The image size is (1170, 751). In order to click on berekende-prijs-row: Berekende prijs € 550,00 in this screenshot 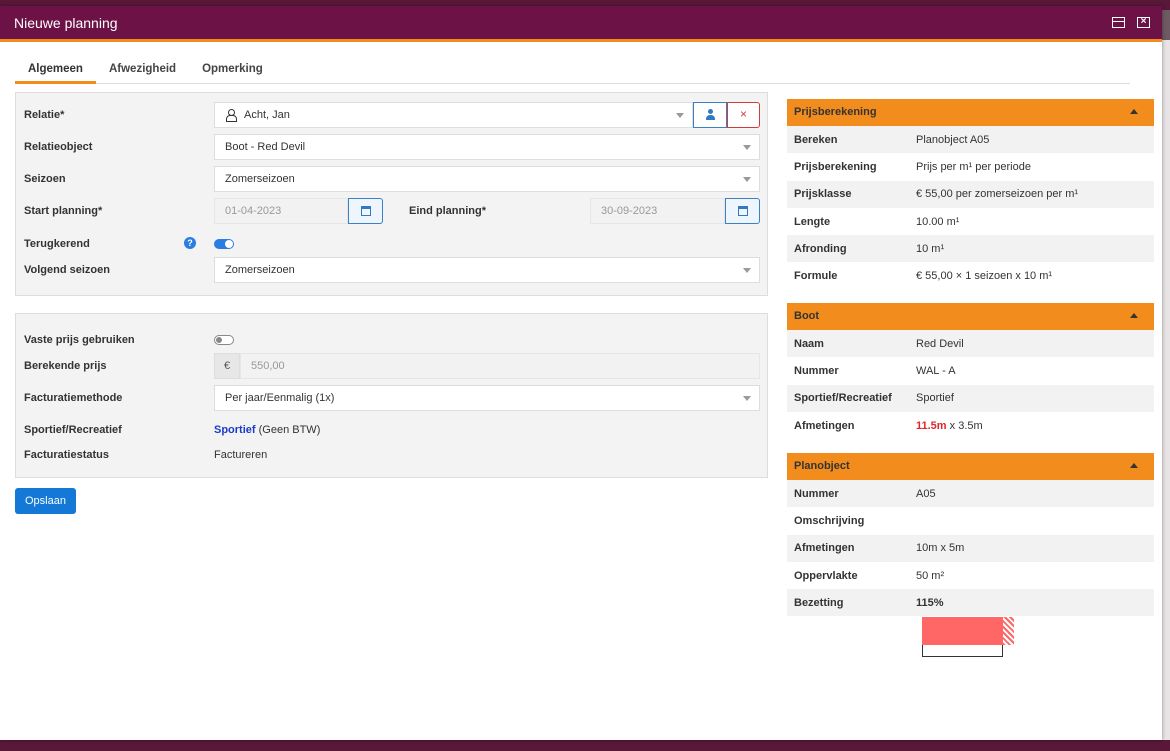, I will do `click(392, 366)`.